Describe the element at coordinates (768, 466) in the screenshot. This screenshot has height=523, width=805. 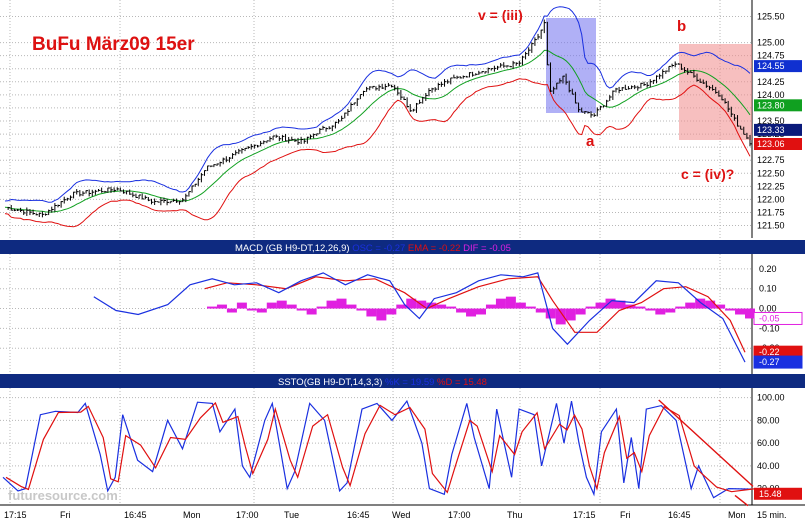
I see `ssto-tick-label: 40.00` at that location.